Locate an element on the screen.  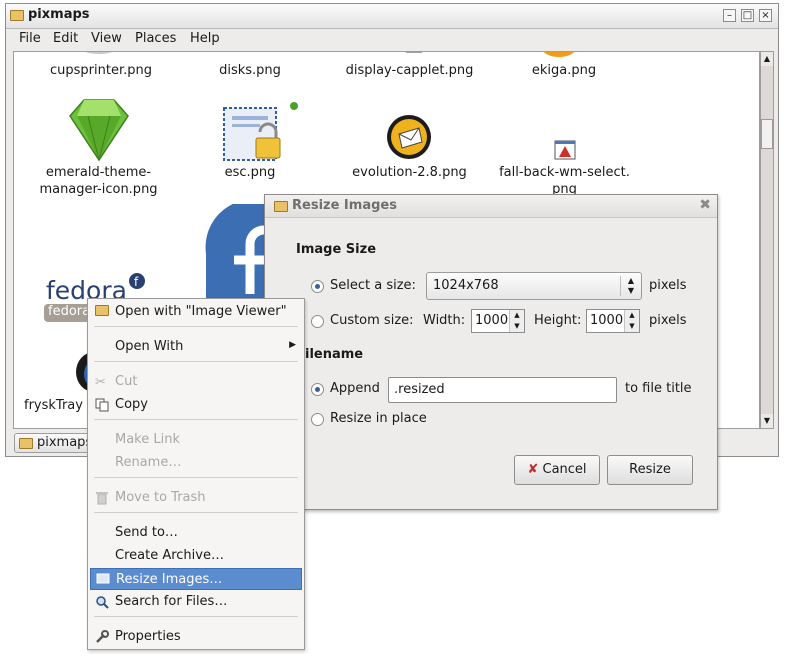
menu-item-label: Properties is located at coordinates (148, 636).